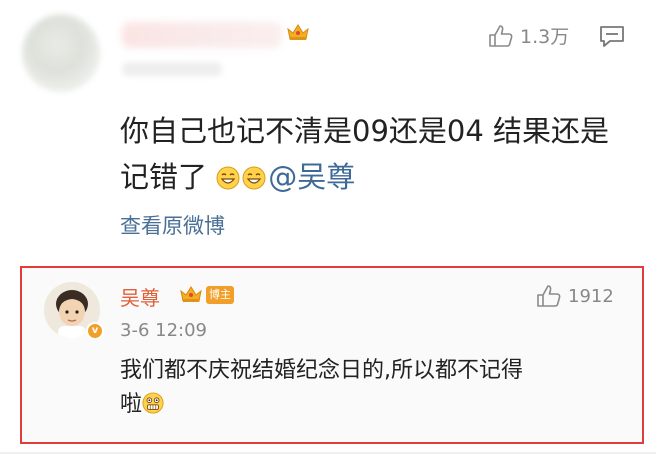 The width and height of the screenshot is (656, 454). Describe the element at coordinates (311, 177) in the screenshot. I see `mention-link: @吴尊` at that location.